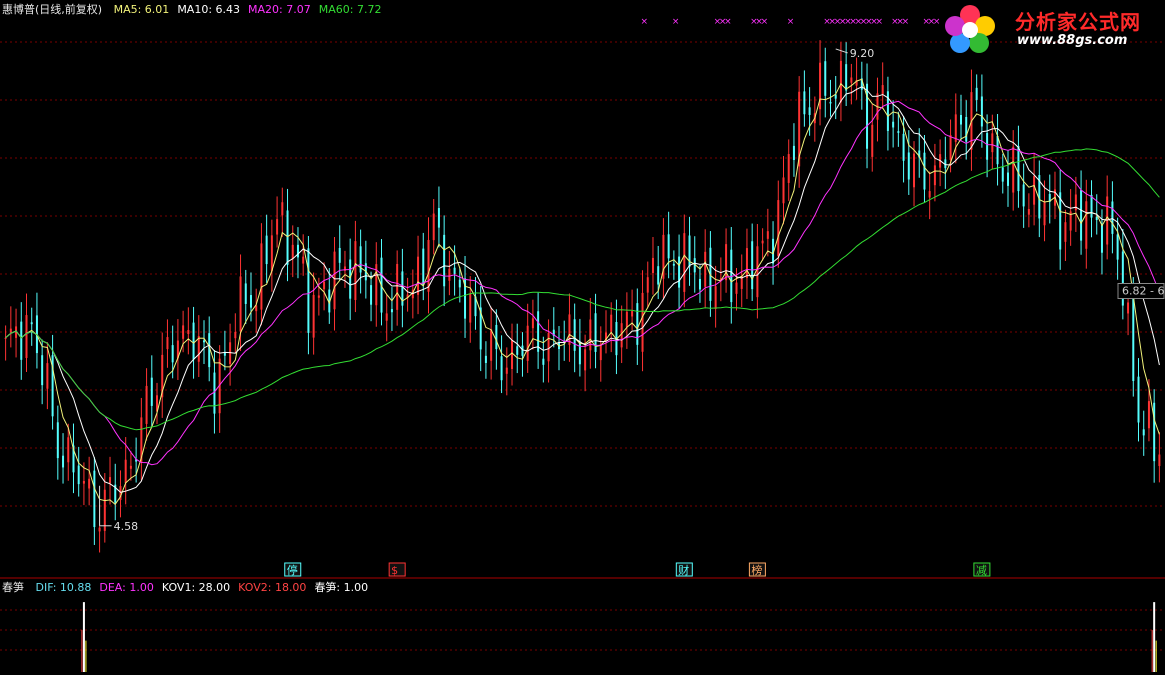 This screenshot has width=1165, height=675. Describe the element at coordinates (1072, 40) in the screenshot. I see `logo-url: www.88gs.com` at that location.